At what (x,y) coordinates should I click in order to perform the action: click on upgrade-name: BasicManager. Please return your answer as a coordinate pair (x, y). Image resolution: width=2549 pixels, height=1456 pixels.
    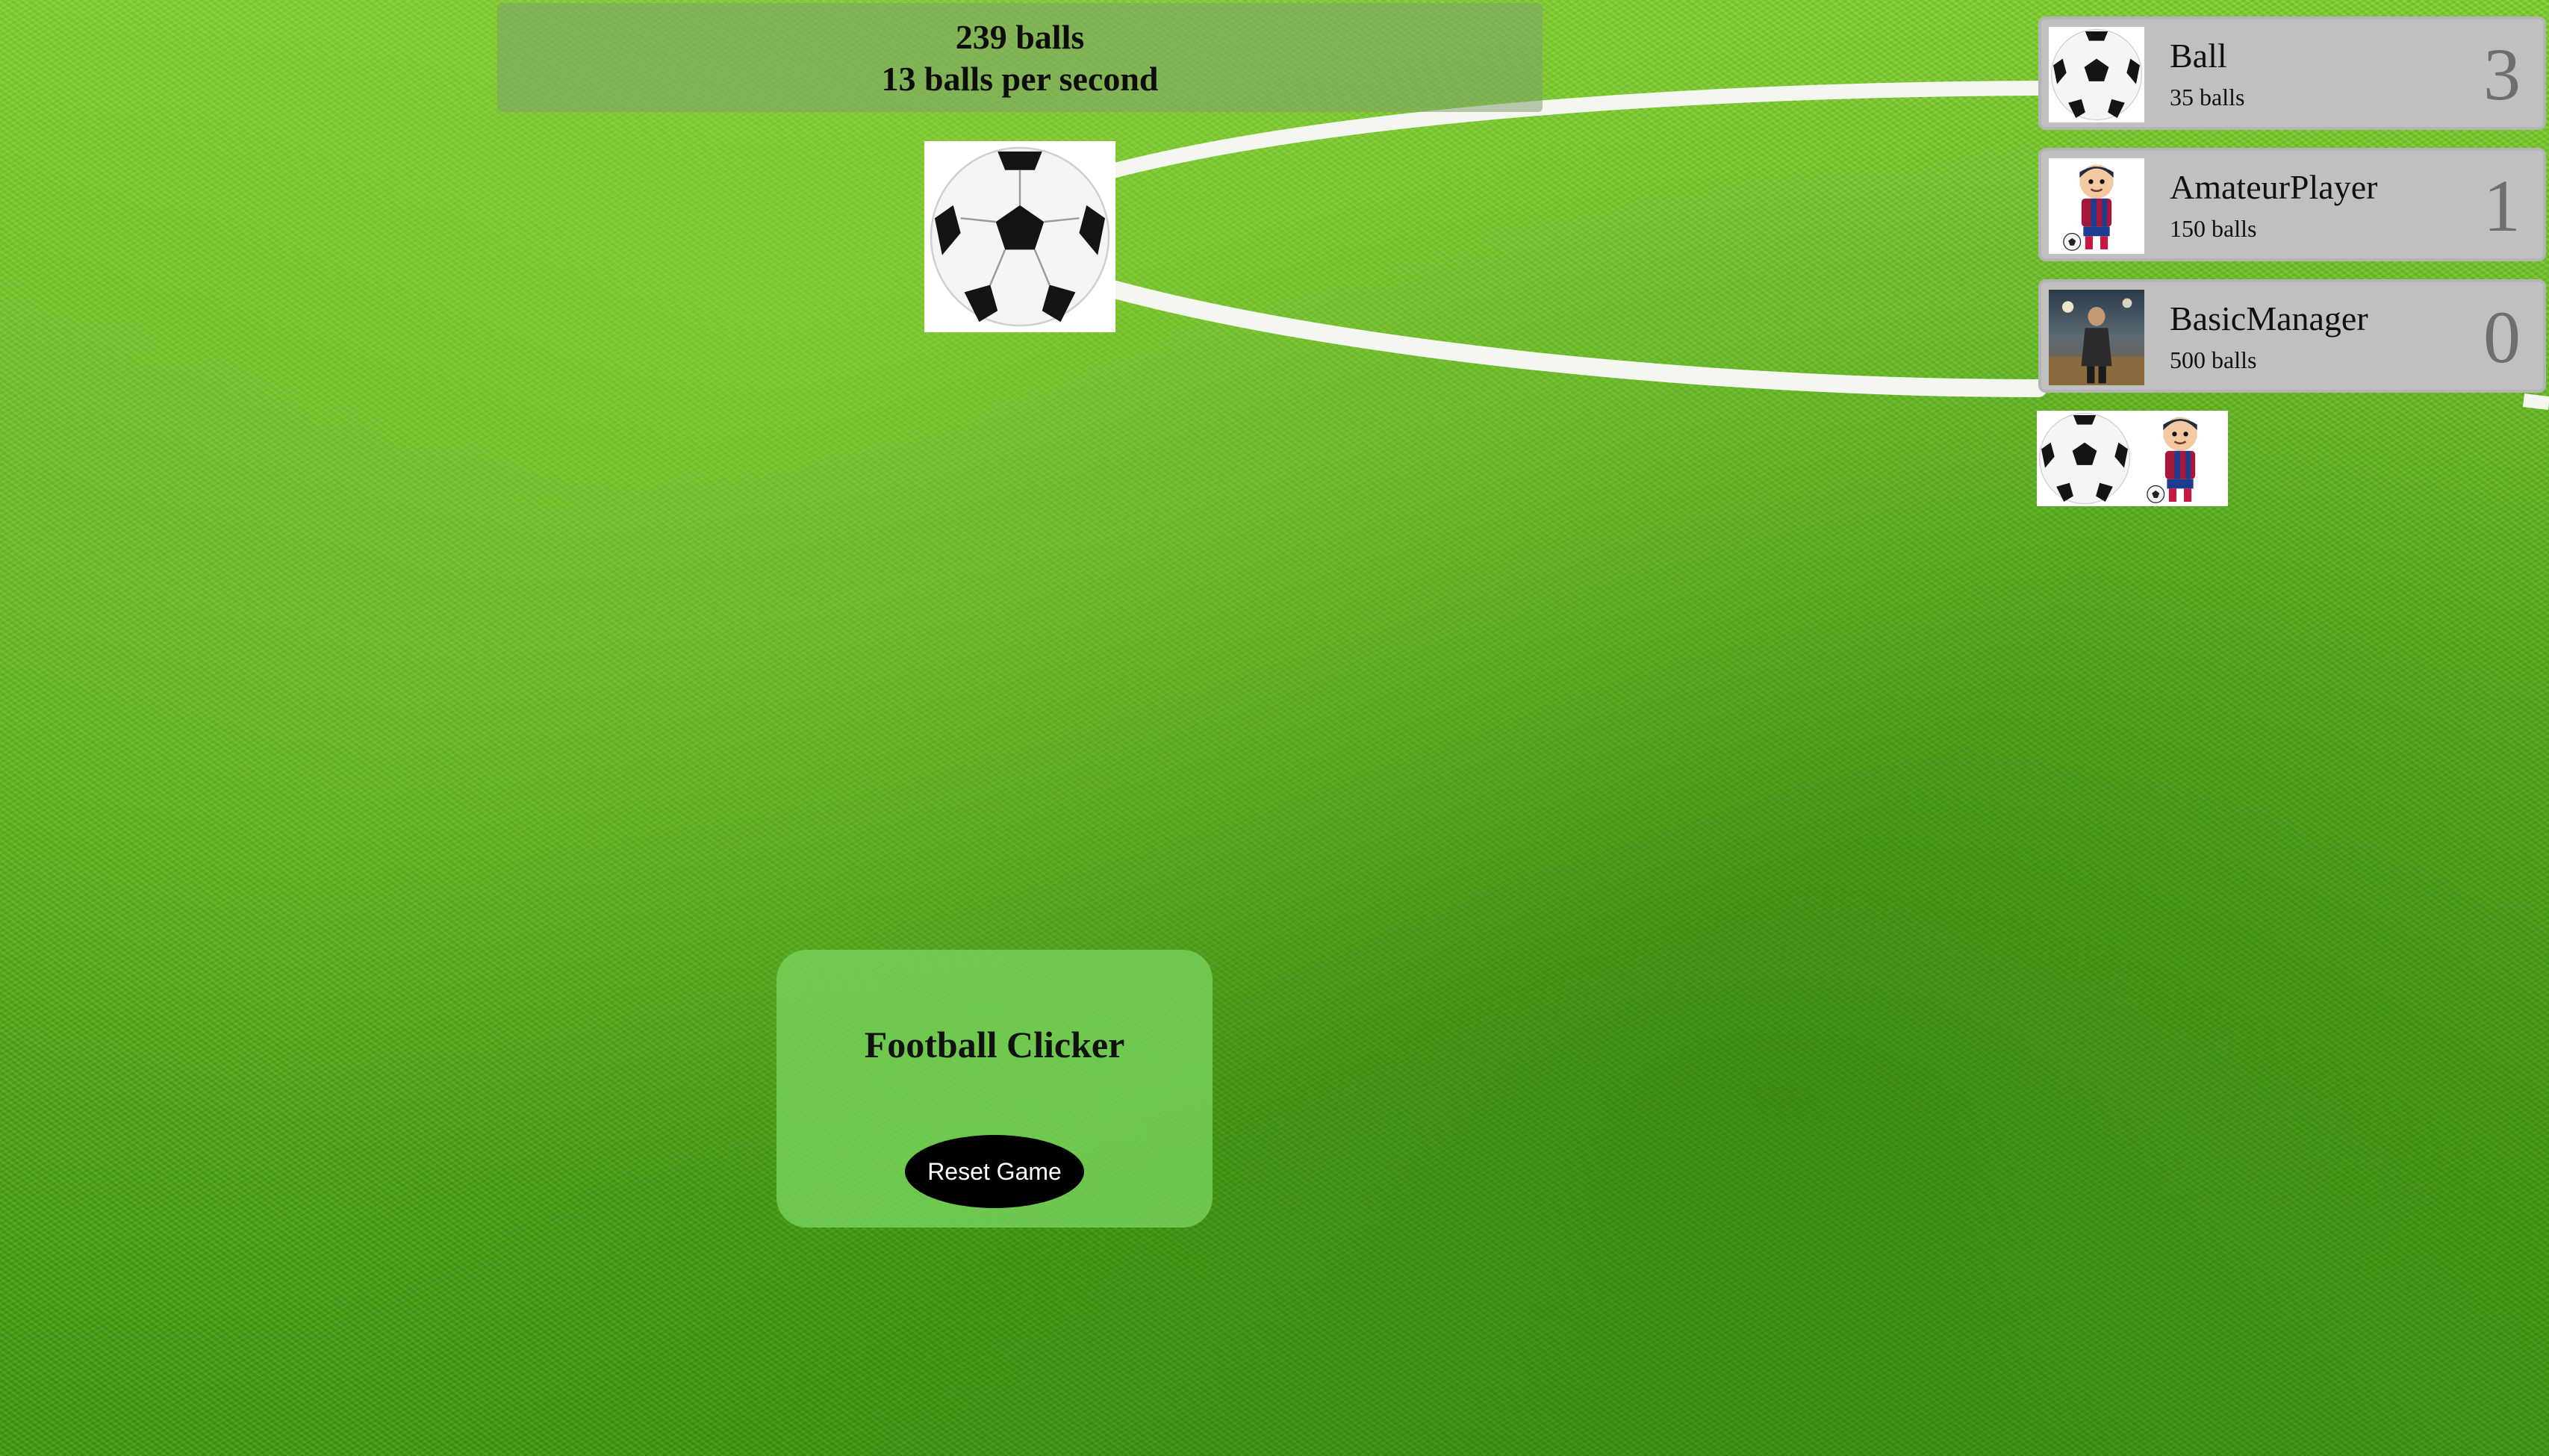
    Looking at the image, I should click on (2269, 318).